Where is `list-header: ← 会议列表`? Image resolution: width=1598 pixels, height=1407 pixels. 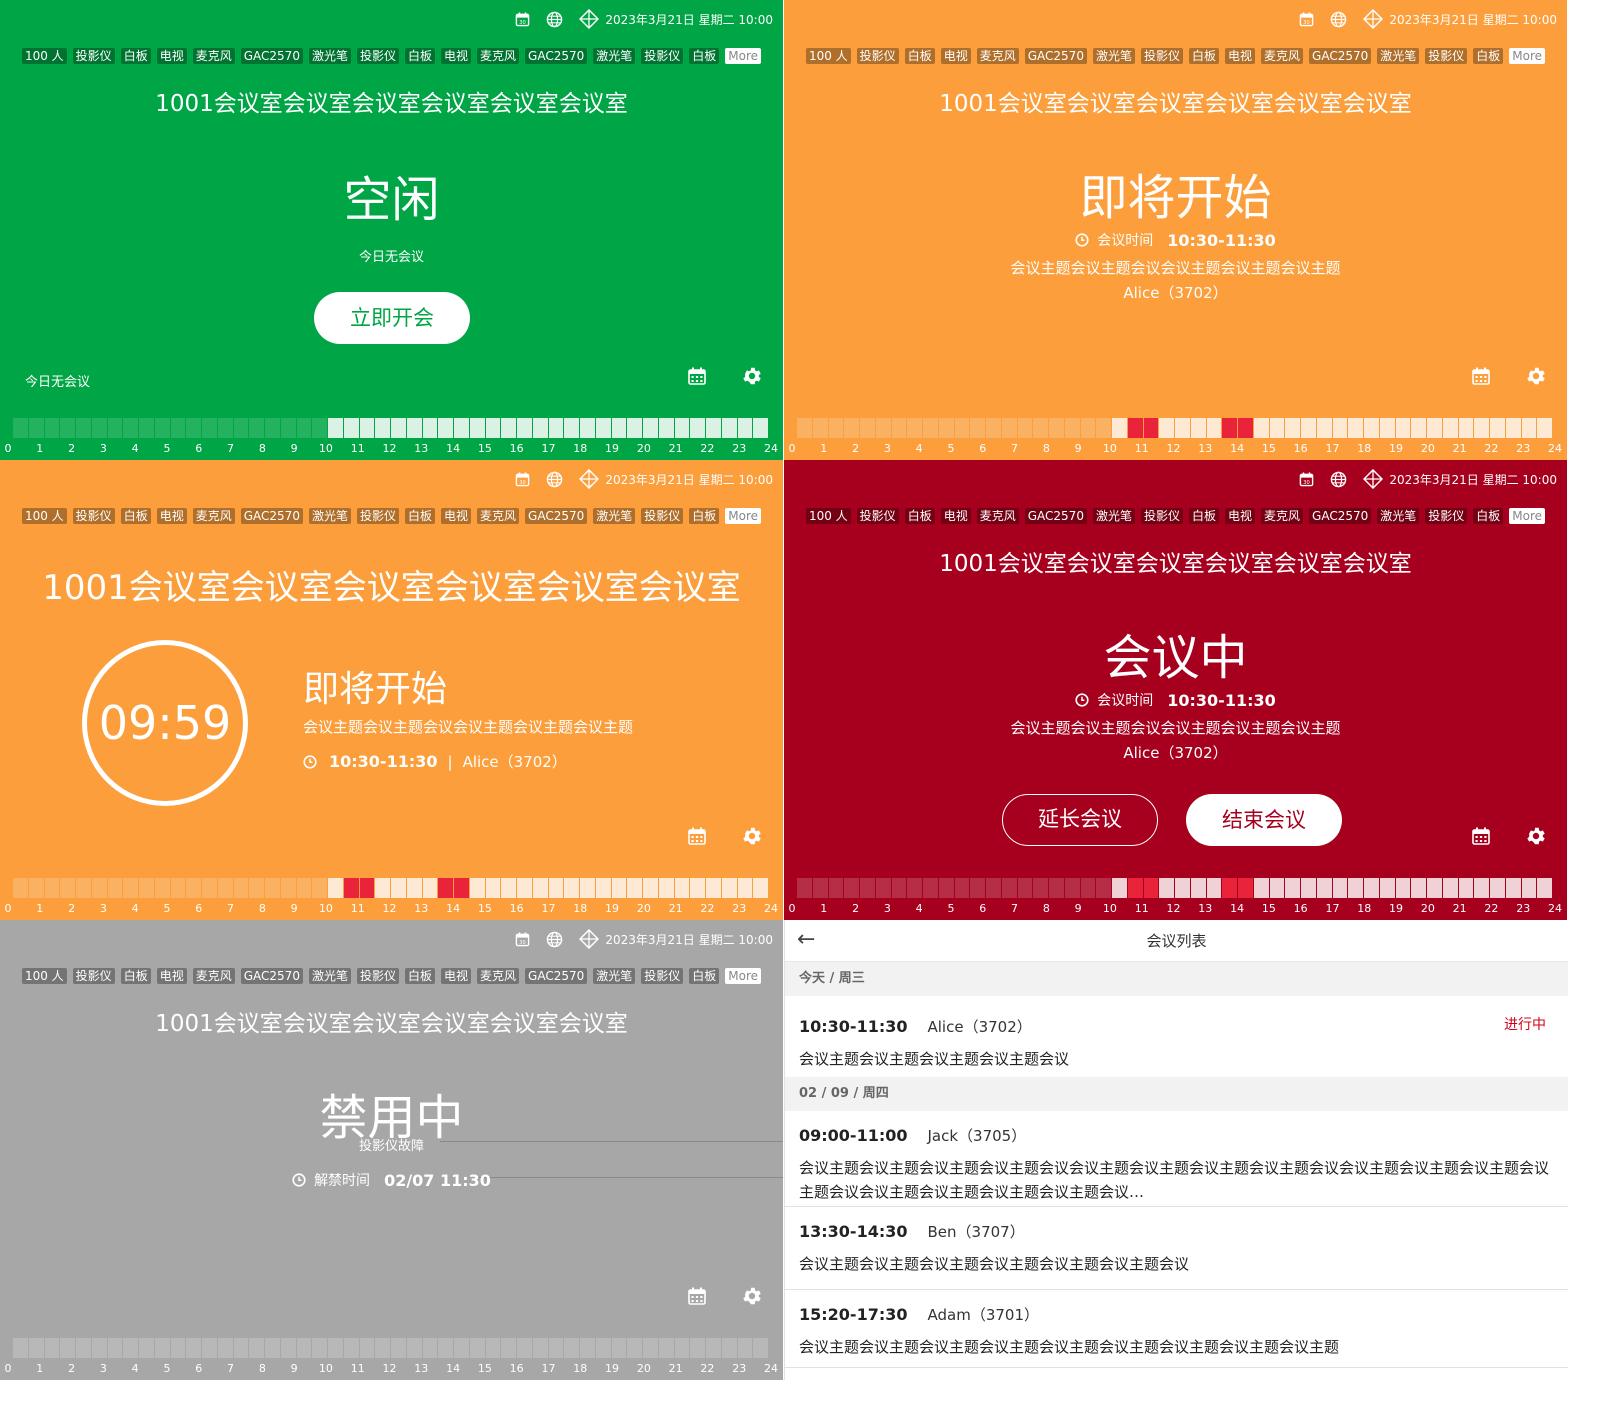 list-header: ← 会议列表 is located at coordinates (1176, 941).